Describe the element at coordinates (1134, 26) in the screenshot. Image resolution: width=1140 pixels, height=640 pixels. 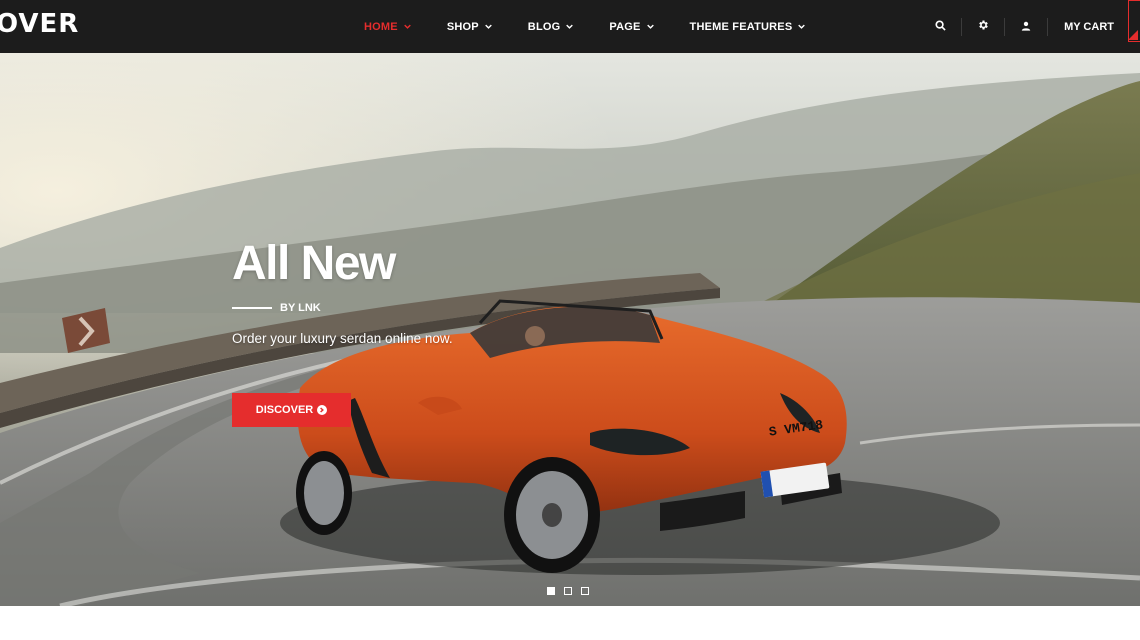
I see `cart-count-badge` at that location.